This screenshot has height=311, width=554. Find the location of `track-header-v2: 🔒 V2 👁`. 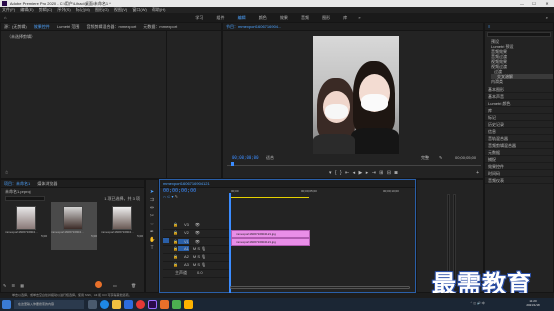

track-header-v2: 🔒 V2 👁 is located at coordinates (196, 234).